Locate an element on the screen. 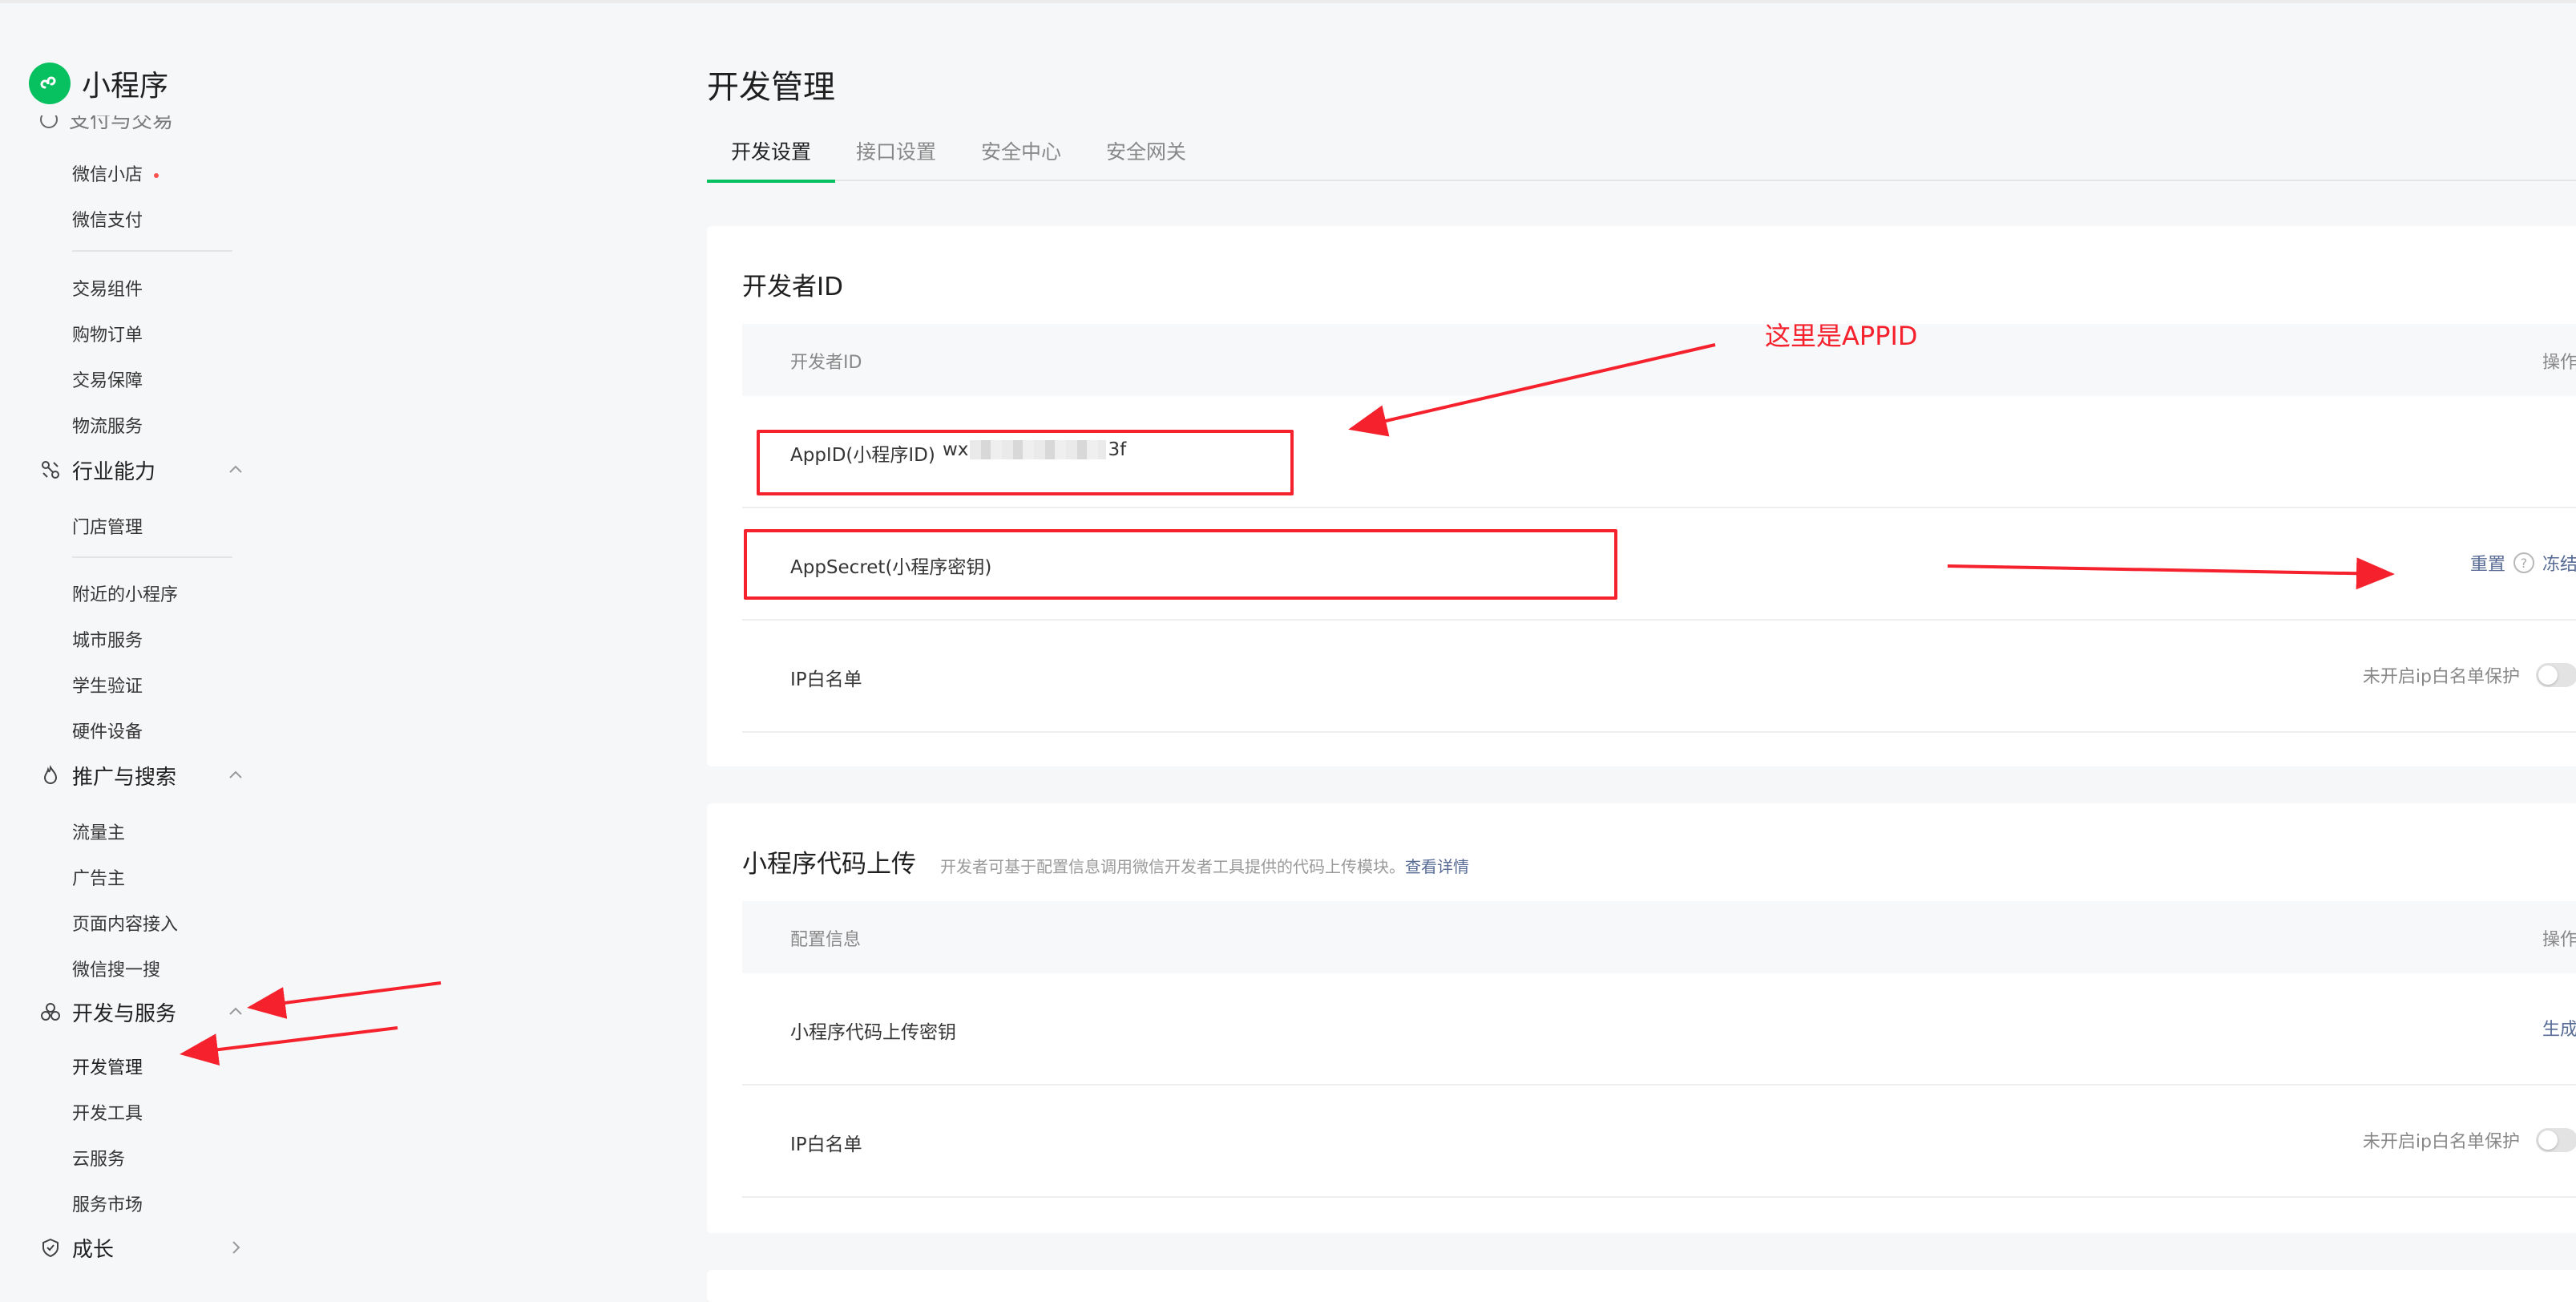  chevron-right-icon is located at coordinates (236, 1247).